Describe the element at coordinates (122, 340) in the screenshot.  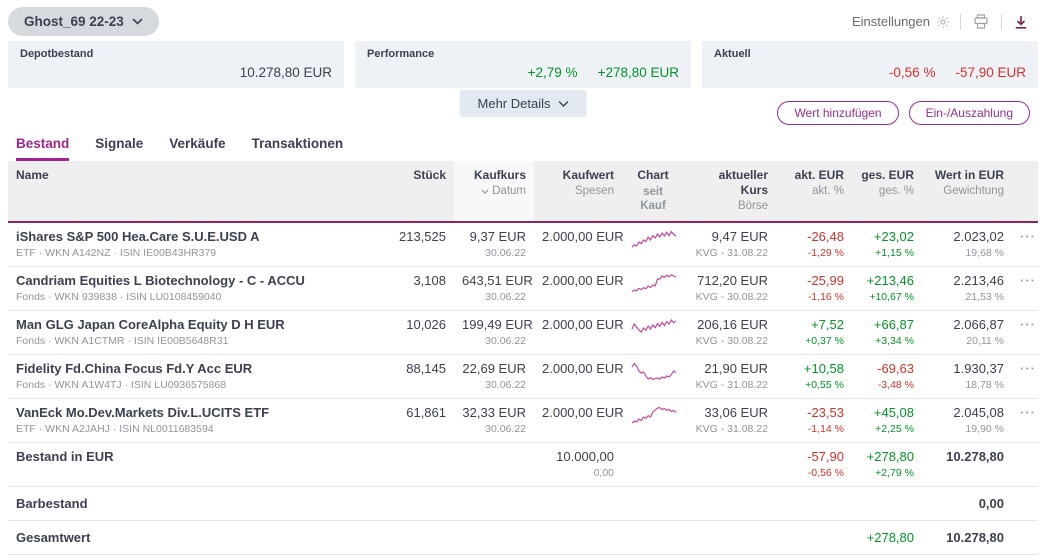
I see `instrument-meta: Fonds · WKN A1CTMR · ISIN IE00B5648R31` at that location.